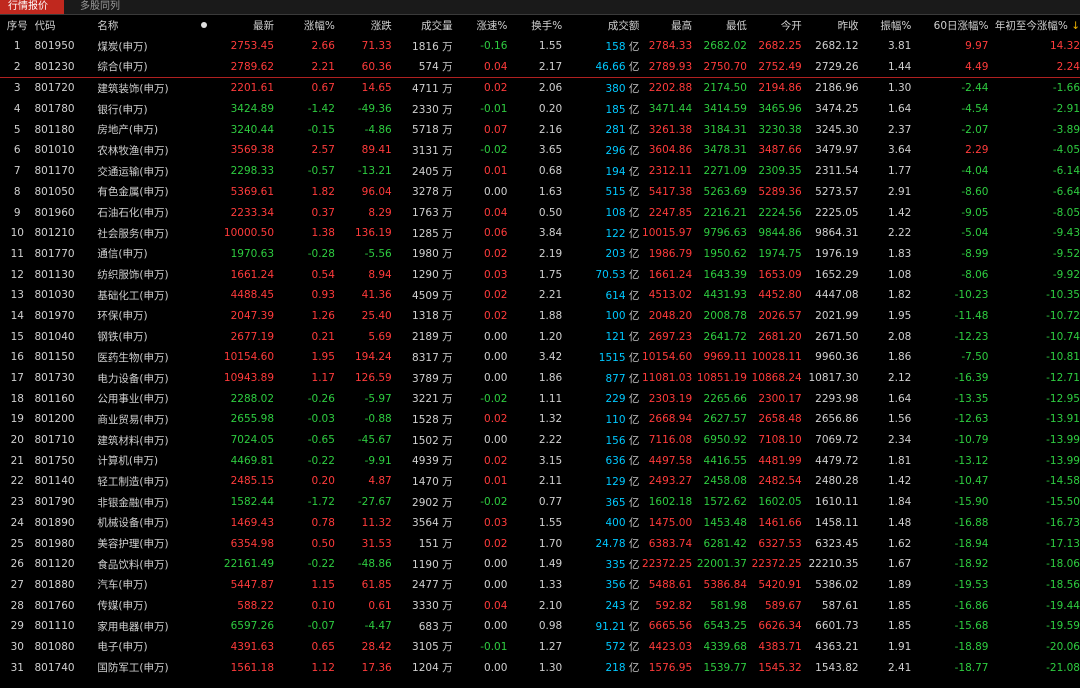 The height and width of the screenshot is (688, 1080). I want to click on col-turnover: 换手%, so click(534, 25).